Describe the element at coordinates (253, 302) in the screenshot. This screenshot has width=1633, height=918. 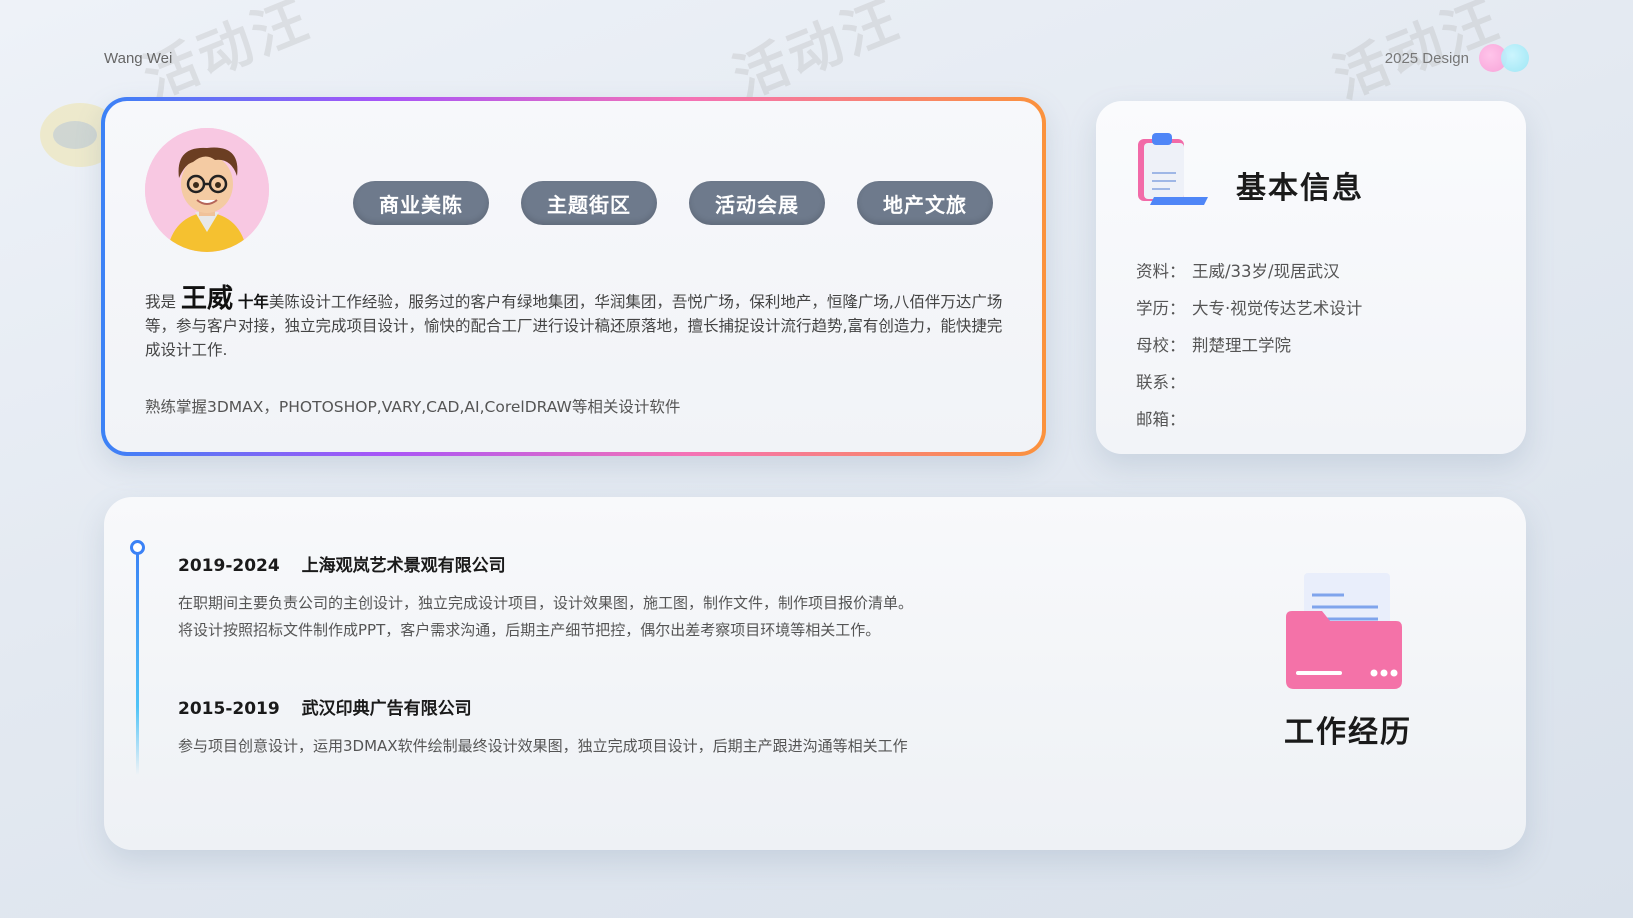
I see `intro-years: 十年` at that location.